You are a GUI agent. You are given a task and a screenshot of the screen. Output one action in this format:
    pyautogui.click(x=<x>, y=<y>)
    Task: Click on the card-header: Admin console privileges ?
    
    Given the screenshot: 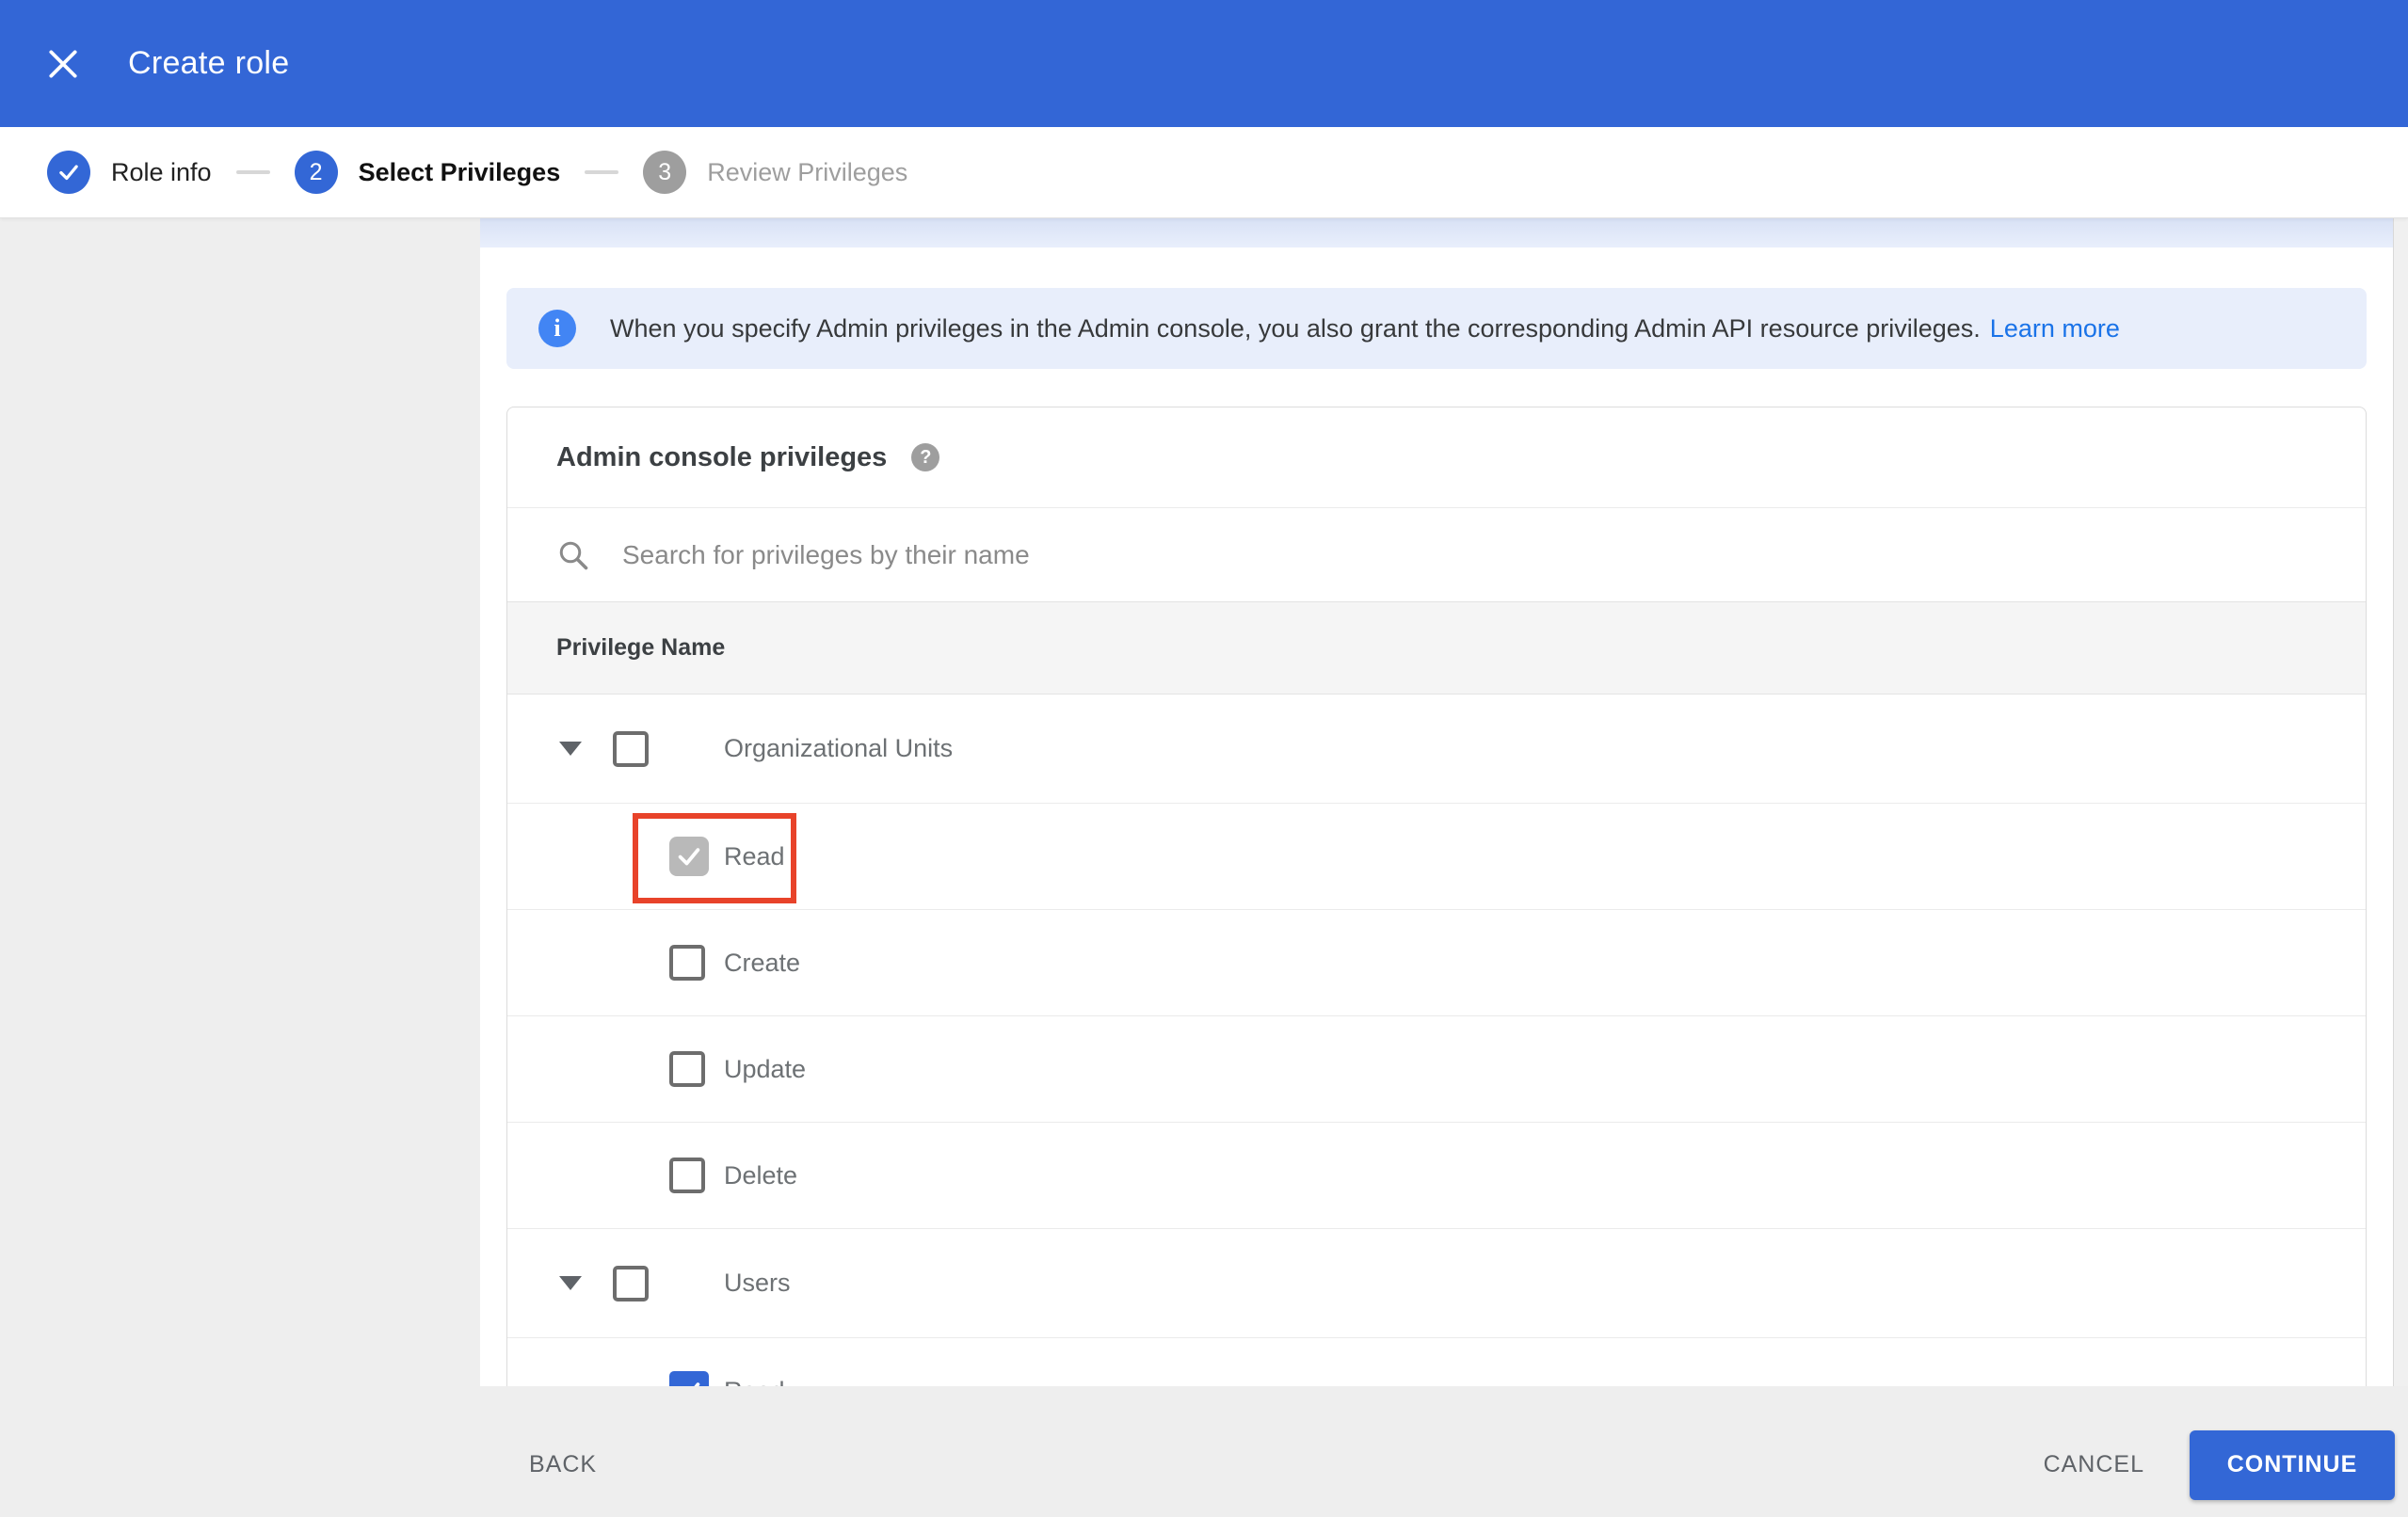 What is the action you would take?
    pyautogui.click(x=1437, y=457)
    